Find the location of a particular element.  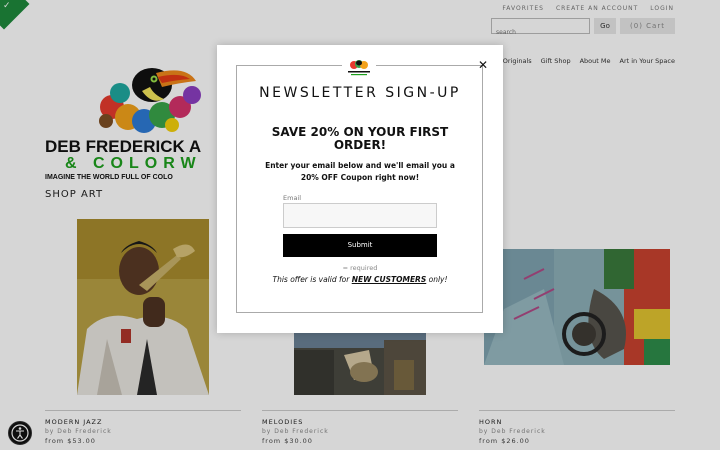

modal-logo is located at coordinates (359, 68).